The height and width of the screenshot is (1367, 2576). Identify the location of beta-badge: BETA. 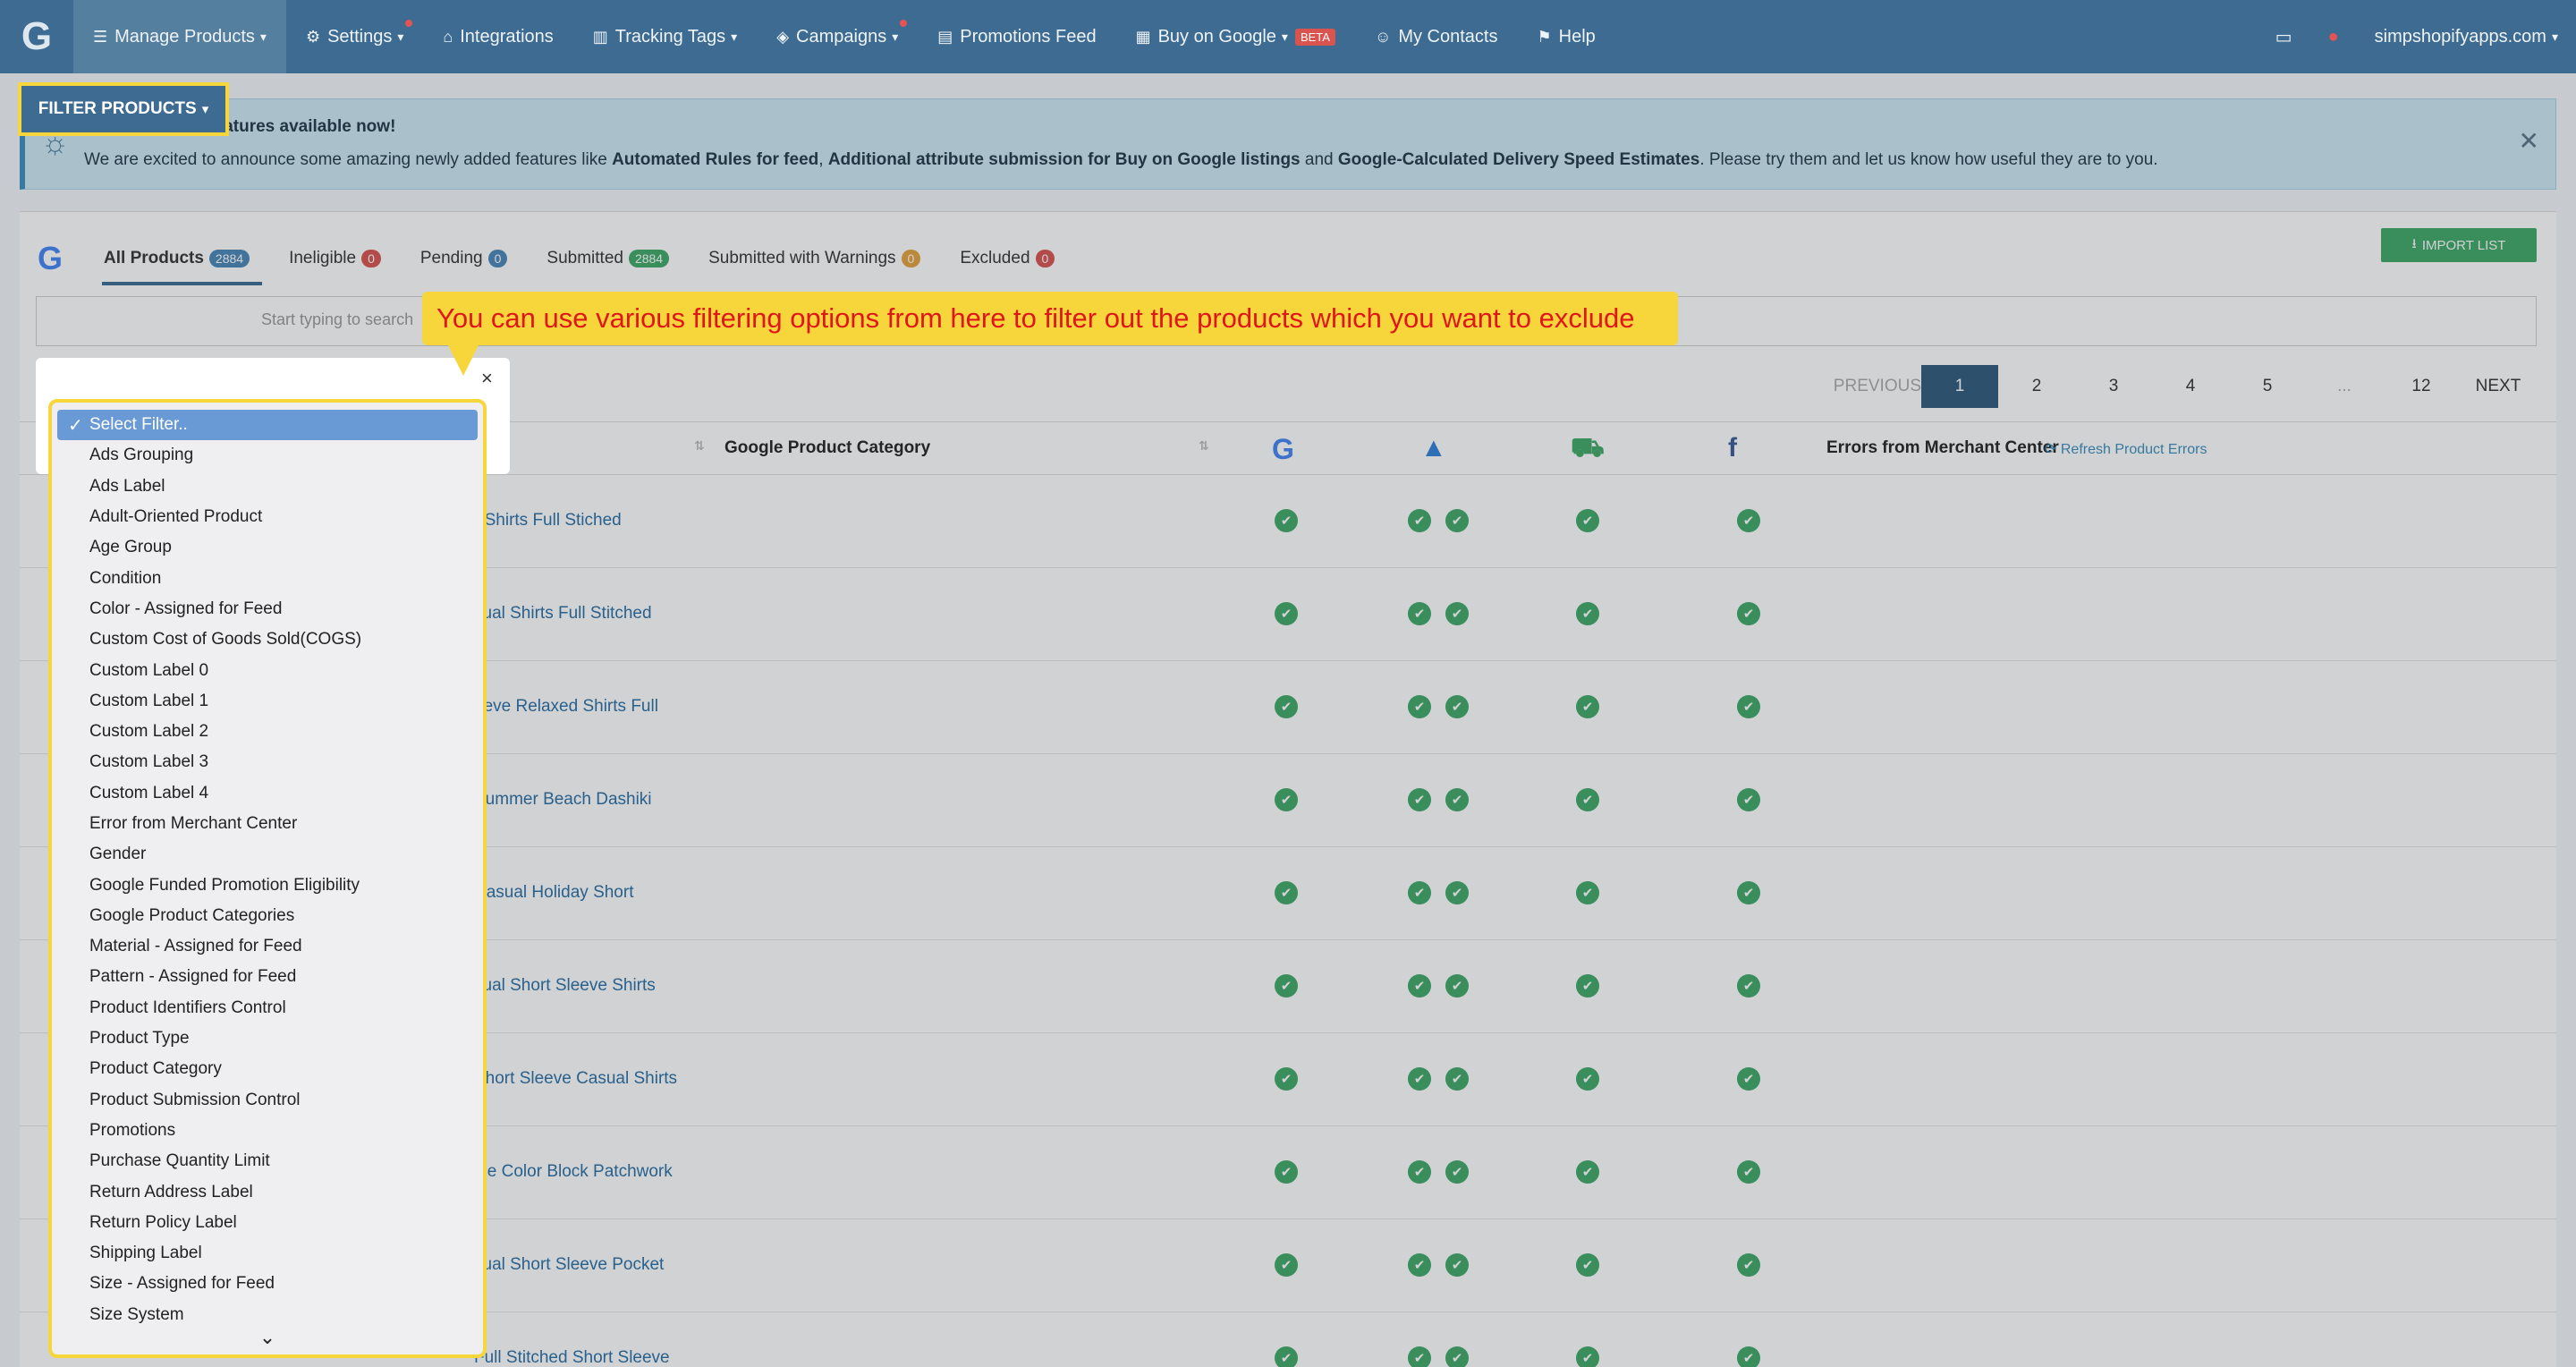
(1314, 37).